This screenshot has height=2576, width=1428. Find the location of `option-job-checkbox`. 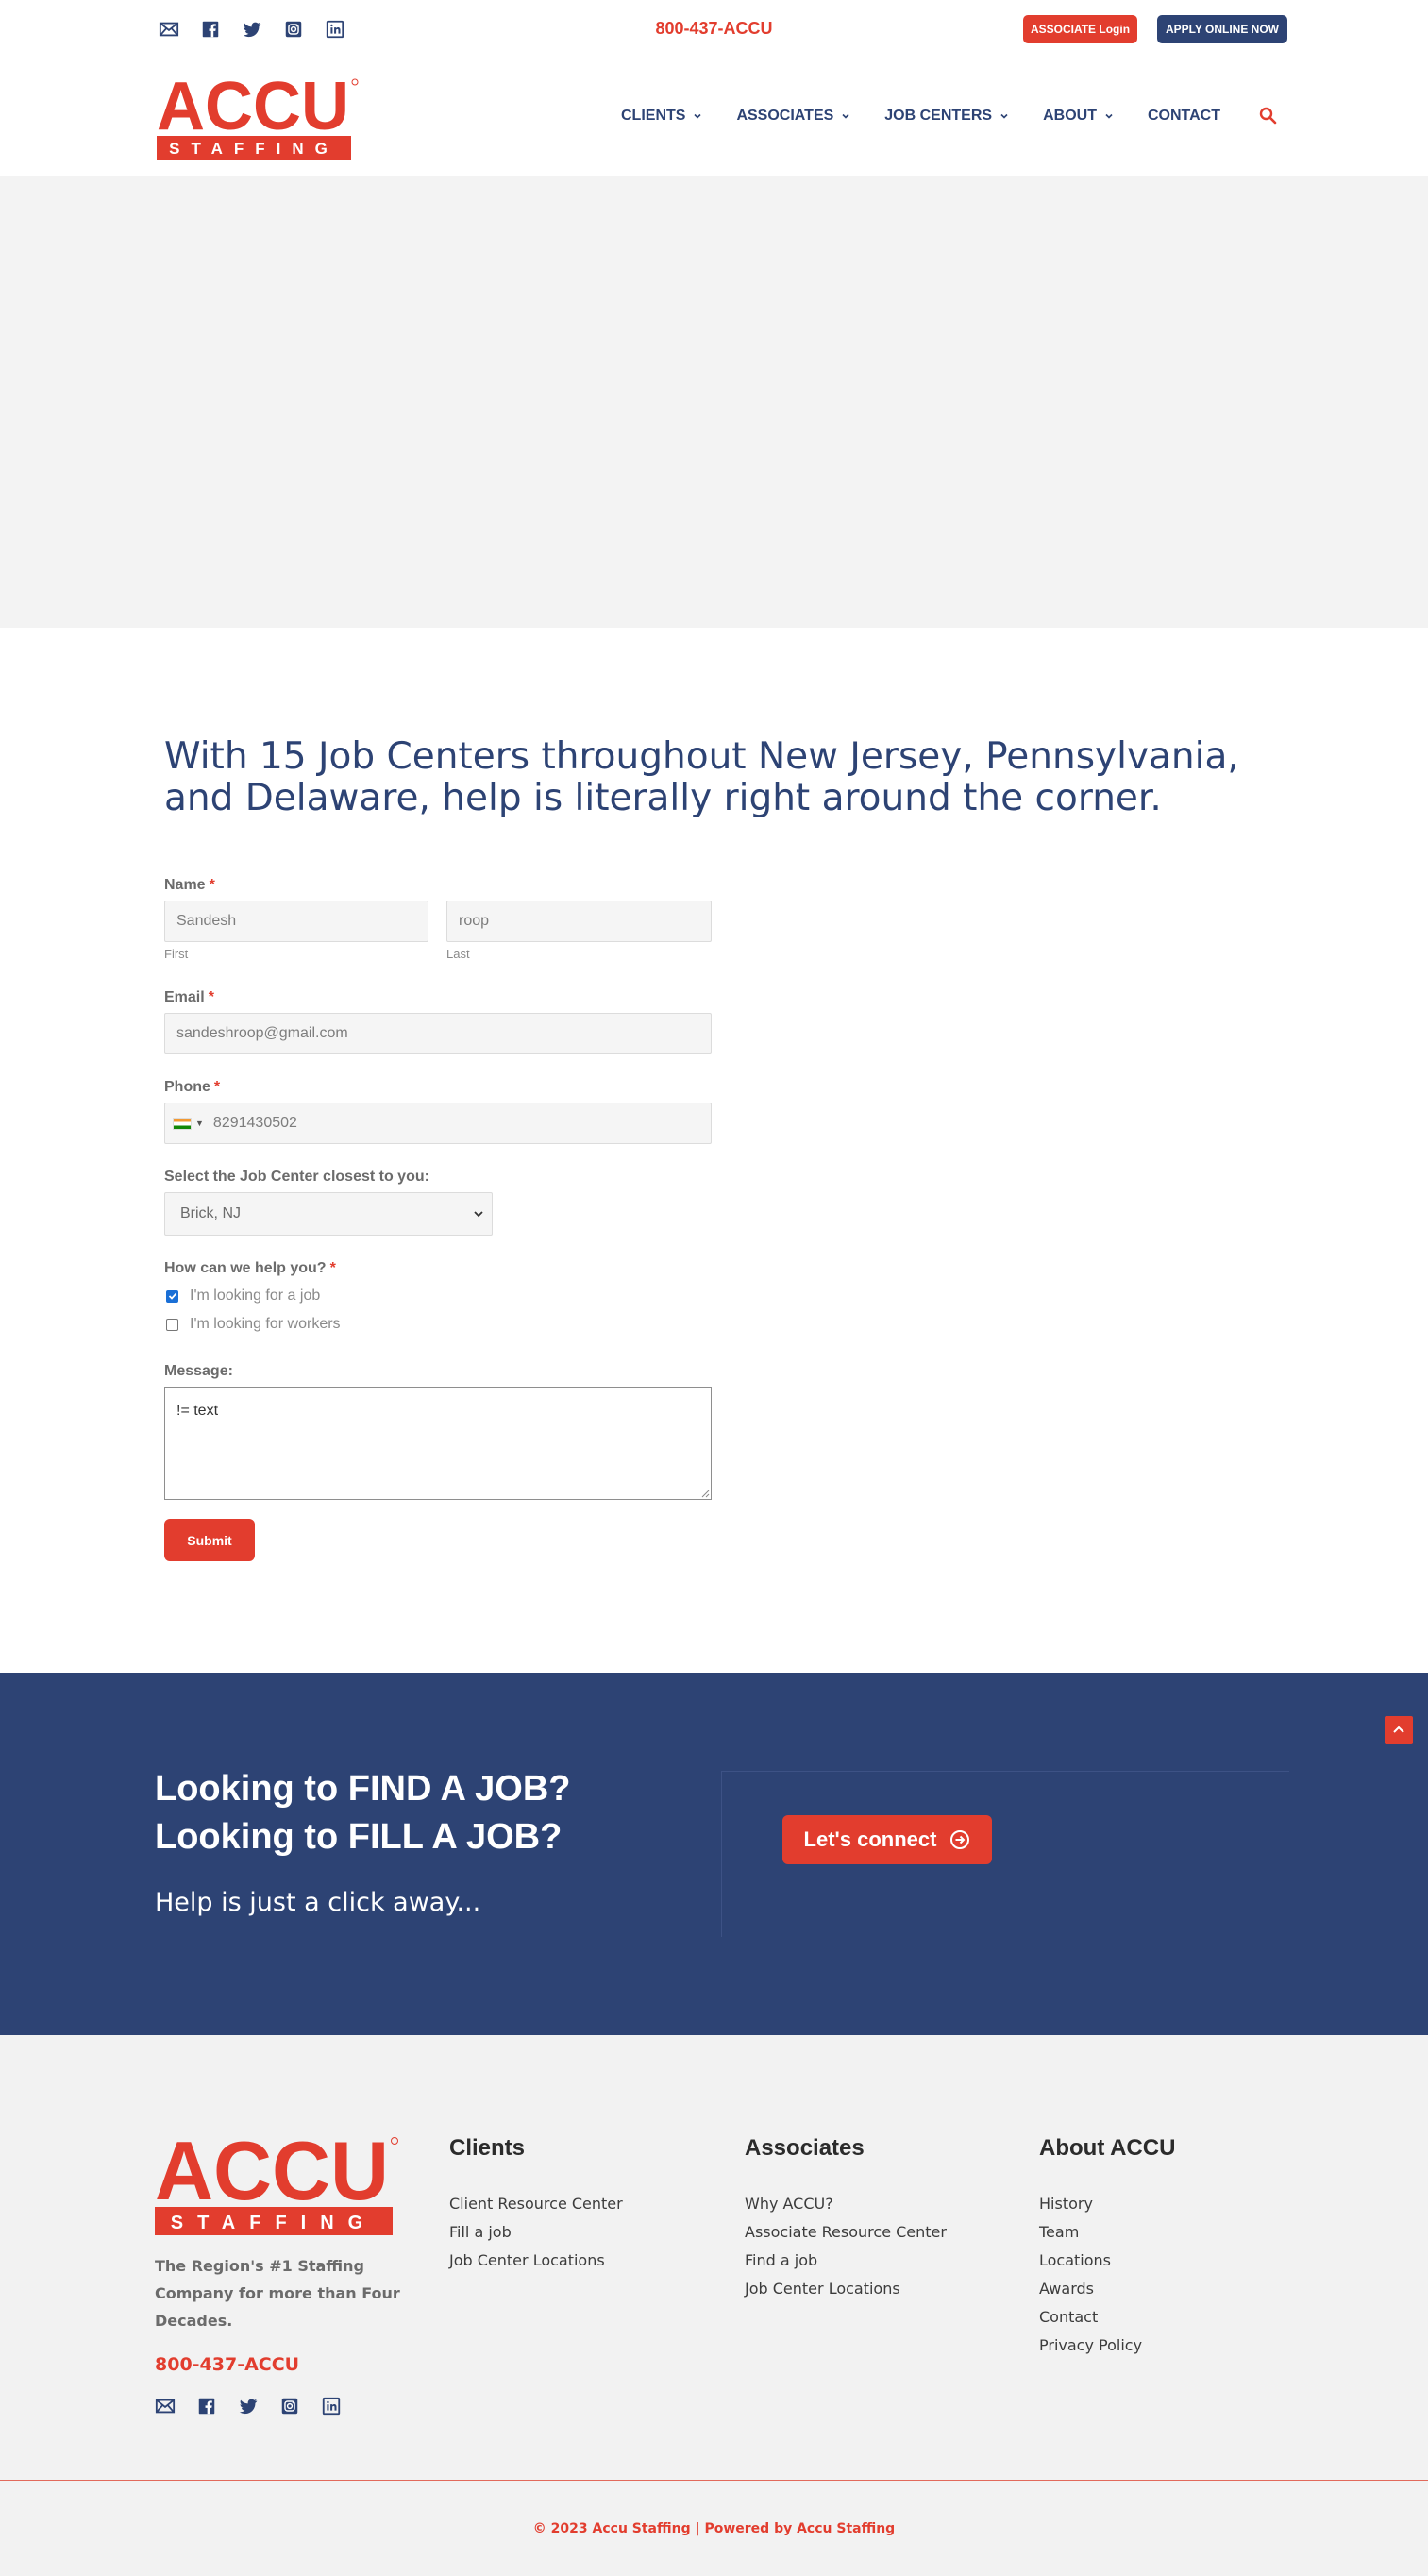

option-job-checkbox is located at coordinates (172, 1296).